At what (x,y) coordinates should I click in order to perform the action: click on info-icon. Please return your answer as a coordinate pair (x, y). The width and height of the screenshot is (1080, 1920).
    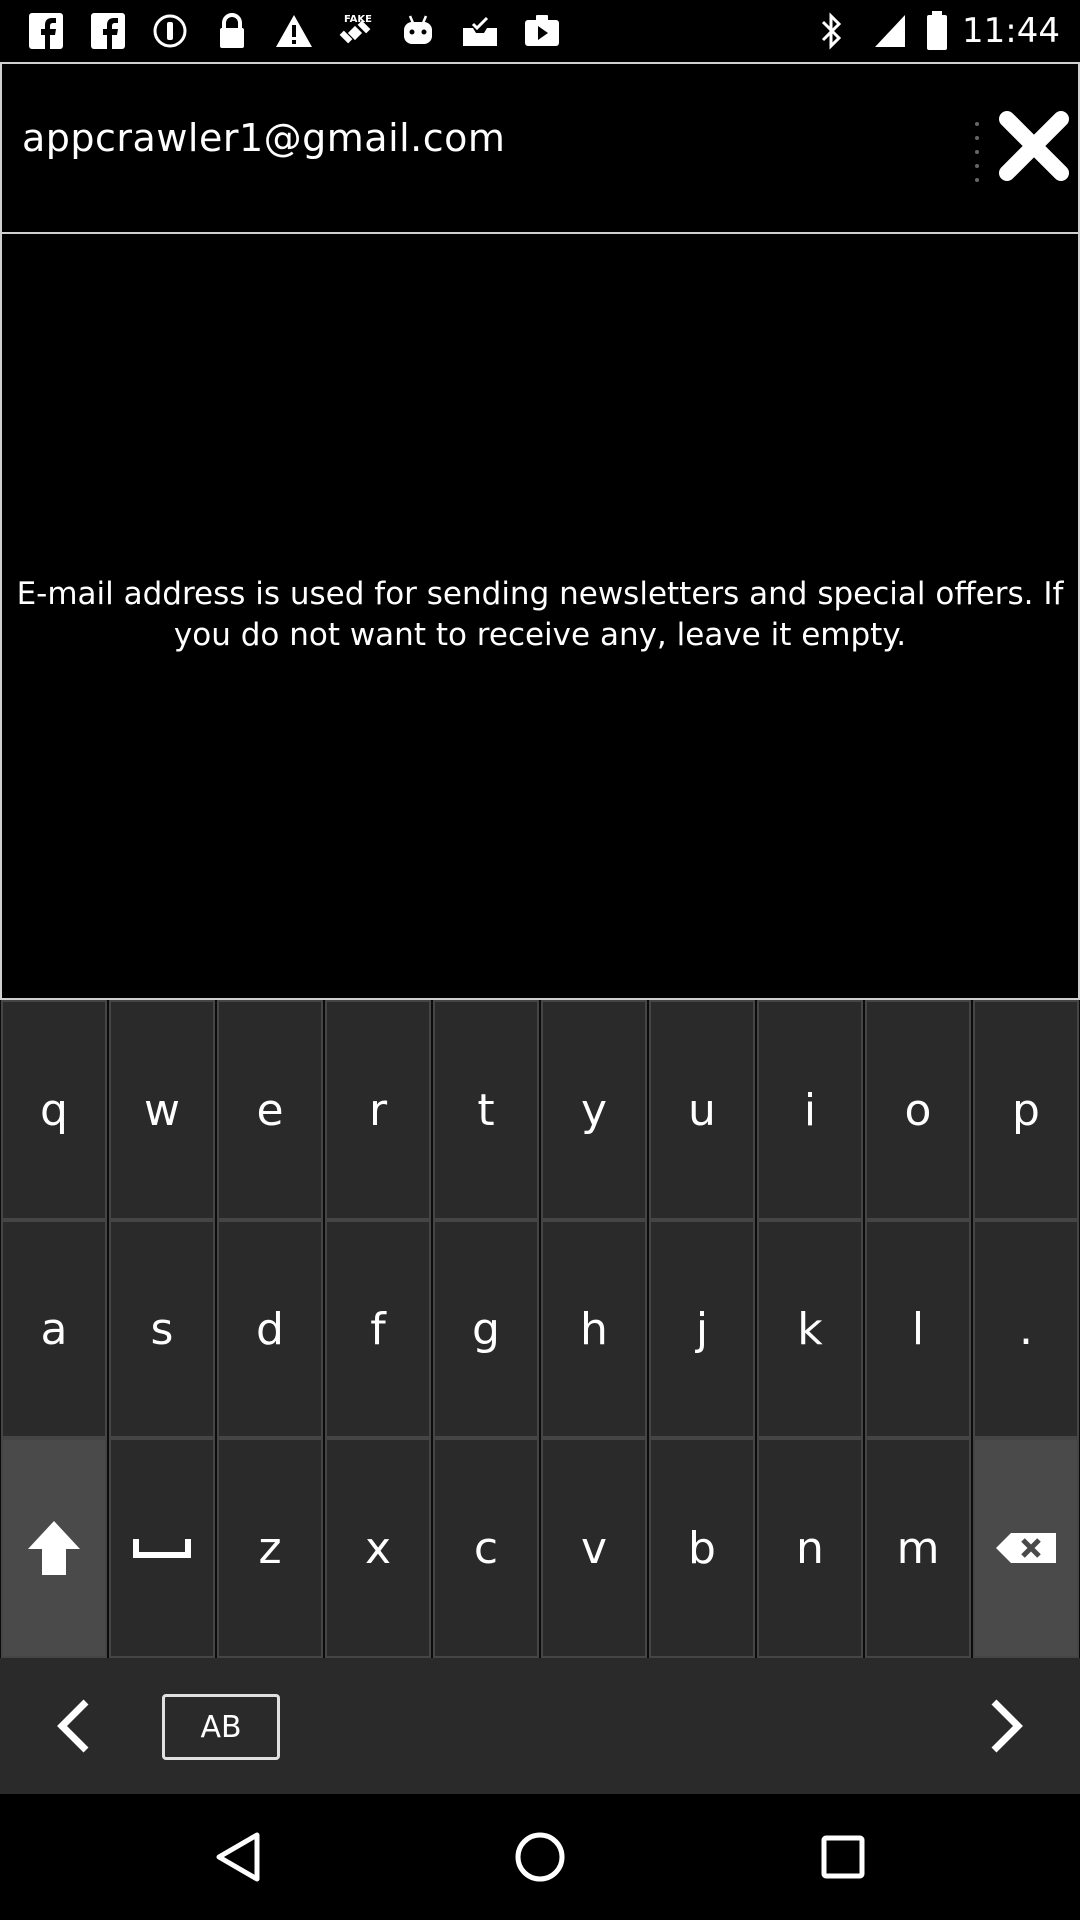
    Looking at the image, I should click on (170, 31).